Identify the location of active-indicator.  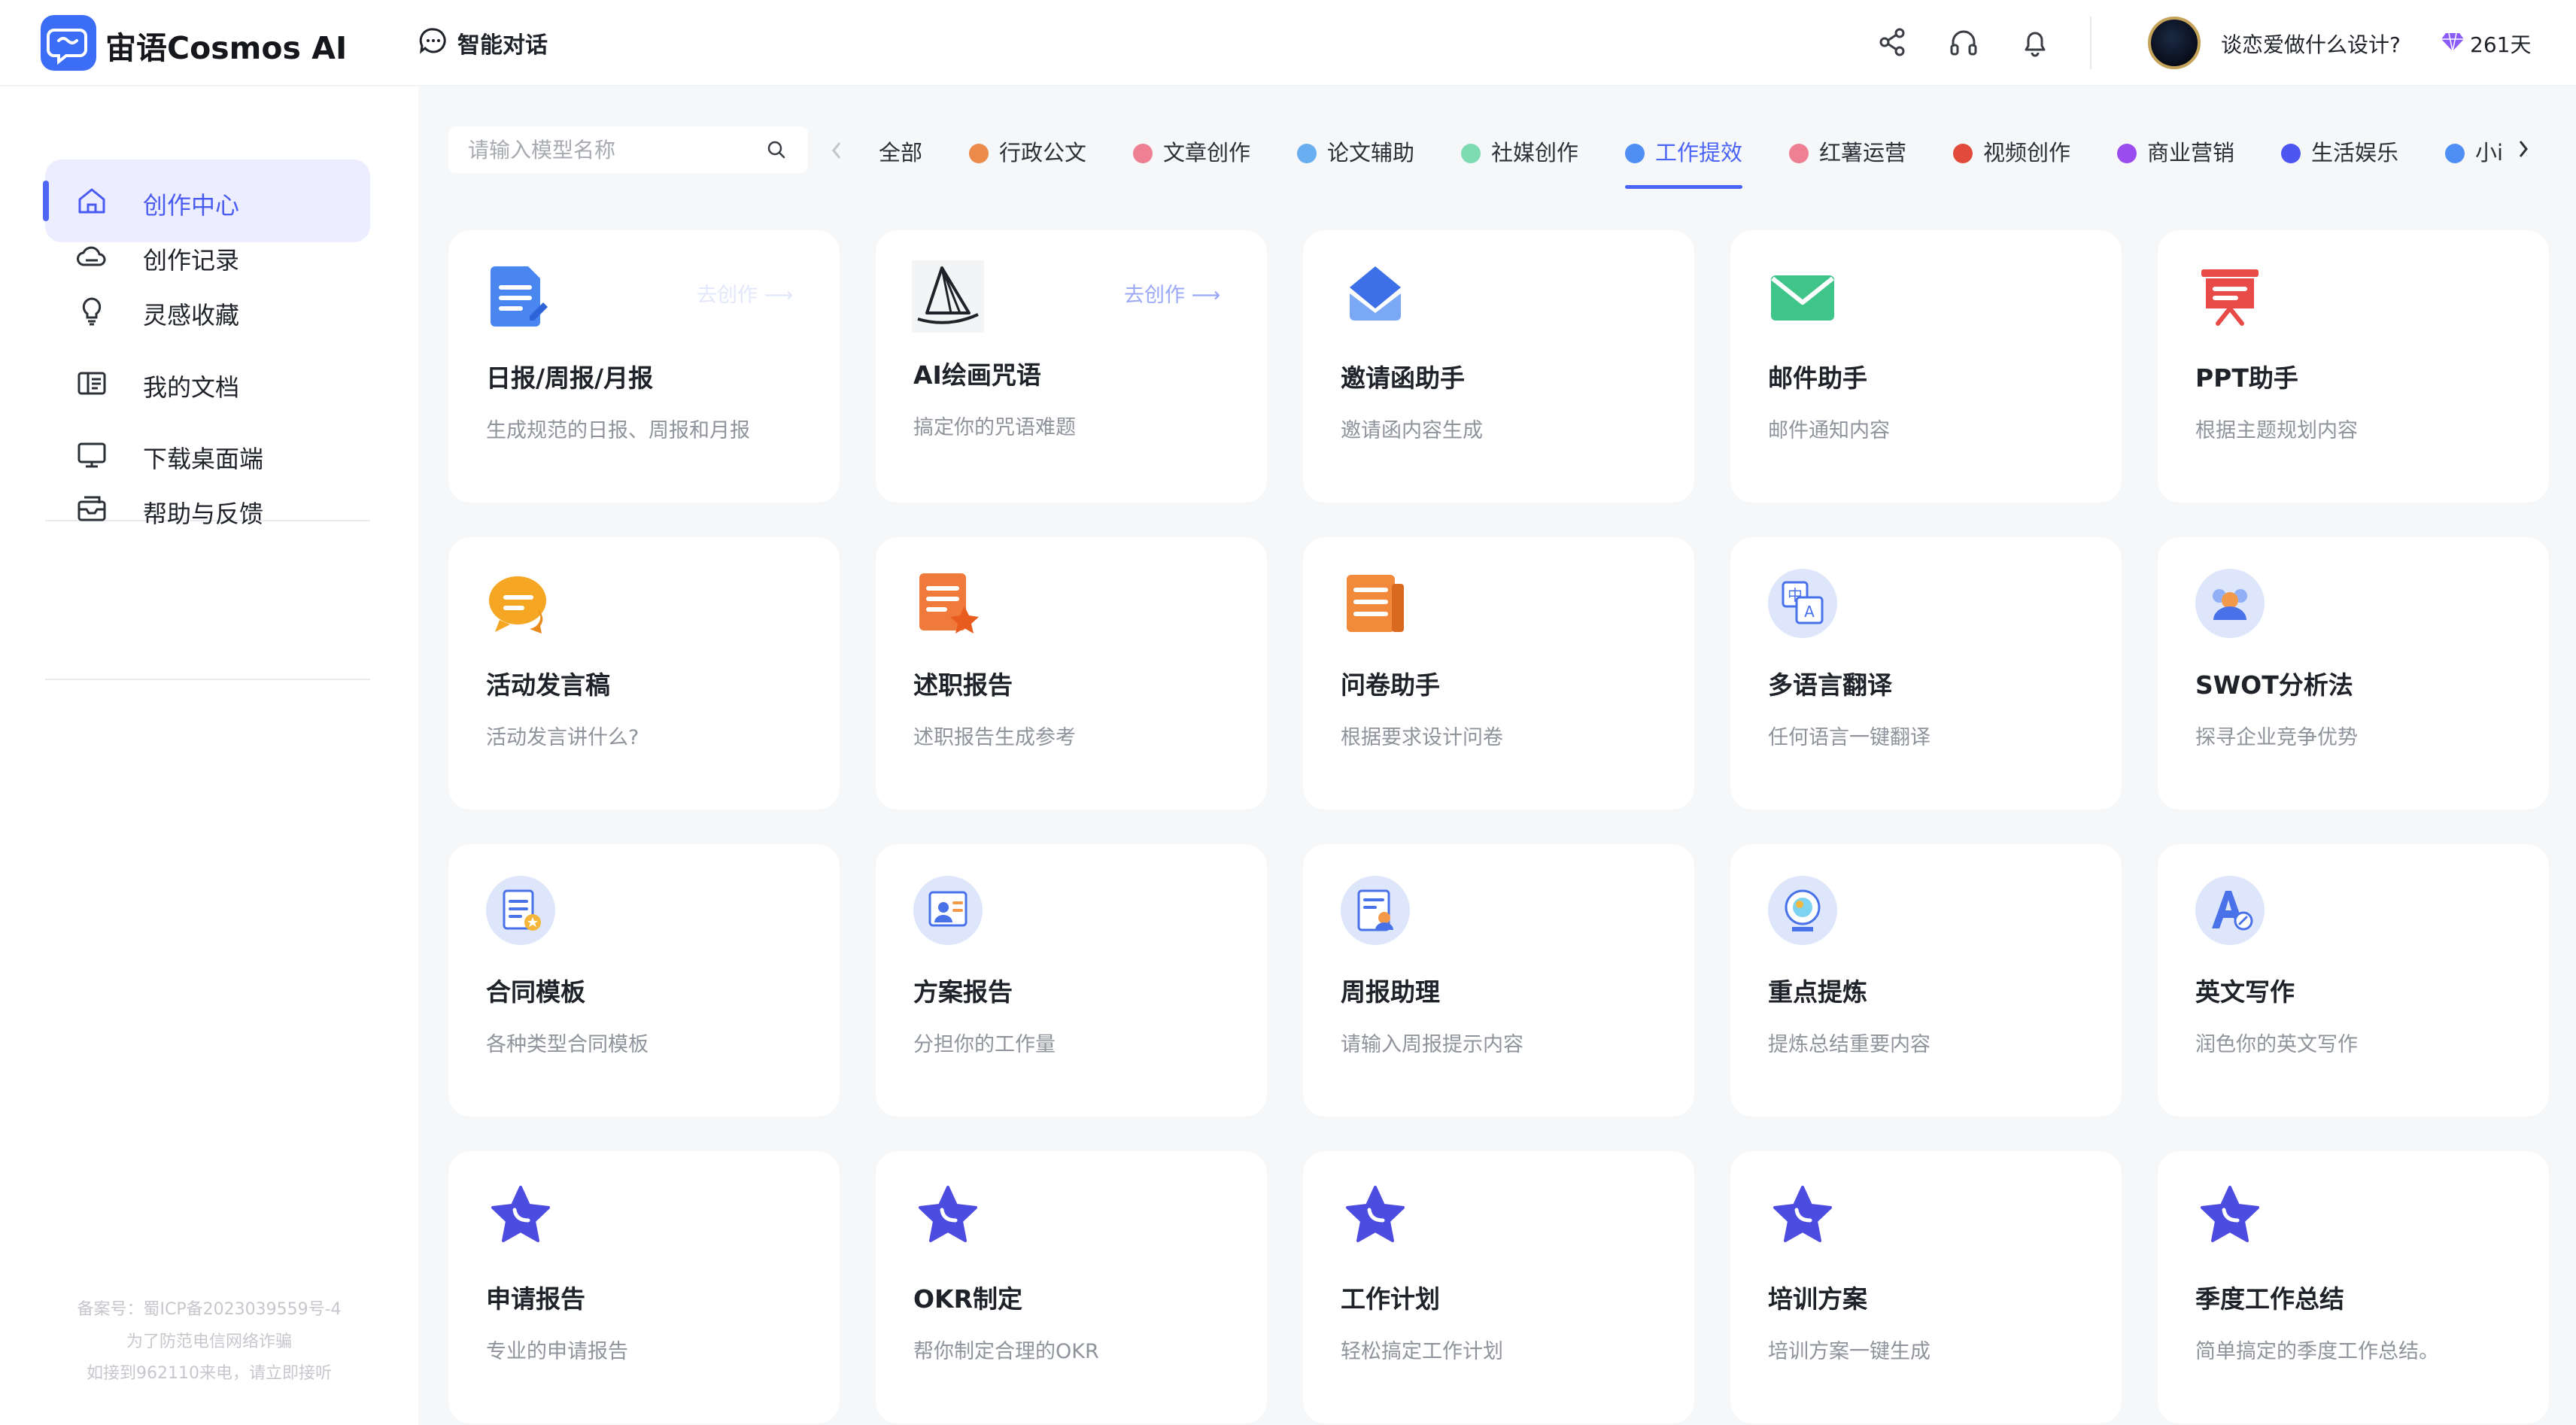
(46, 201).